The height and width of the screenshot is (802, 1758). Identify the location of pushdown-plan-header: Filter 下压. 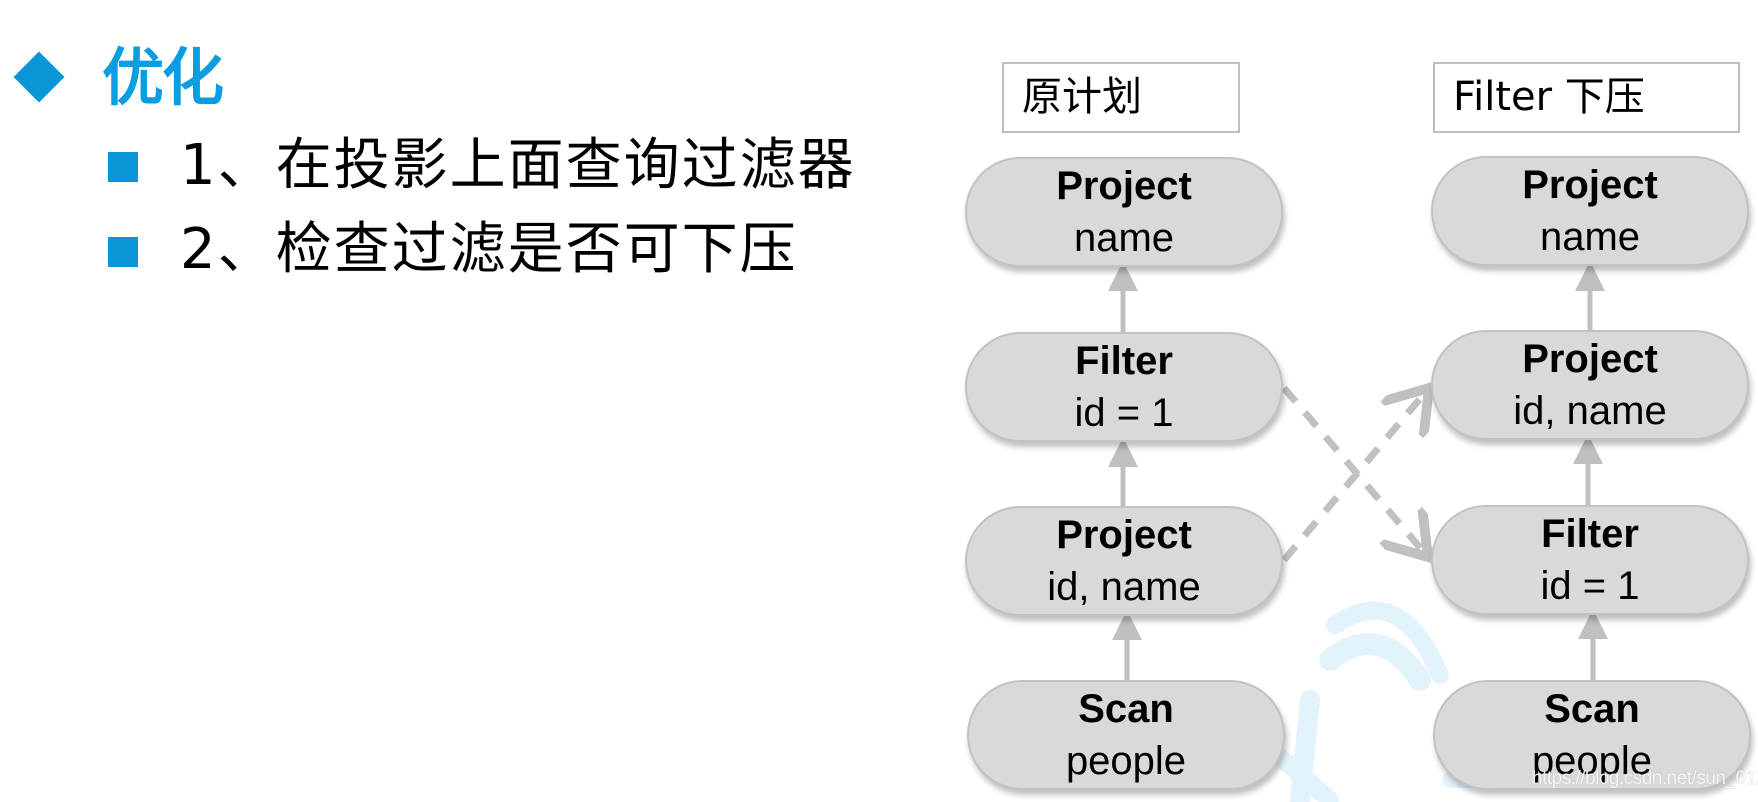
(1586, 97).